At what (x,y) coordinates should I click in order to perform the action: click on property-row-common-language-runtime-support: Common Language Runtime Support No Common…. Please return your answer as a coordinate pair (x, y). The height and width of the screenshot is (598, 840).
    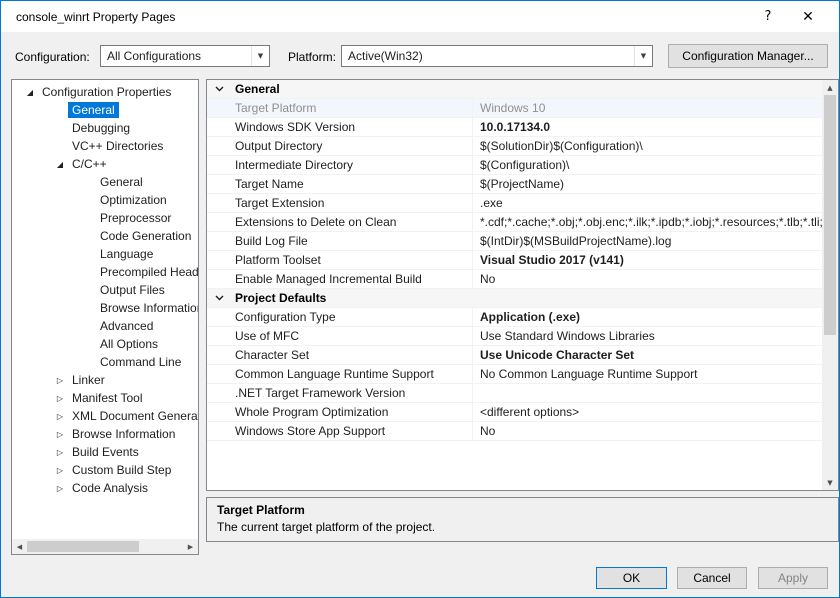
    Looking at the image, I should click on (514, 374).